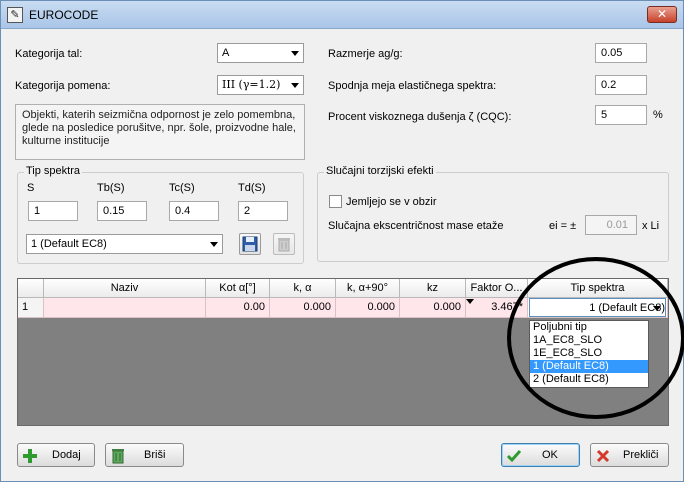 The height and width of the screenshot is (482, 684). I want to click on ok-button: OK, so click(540, 455).